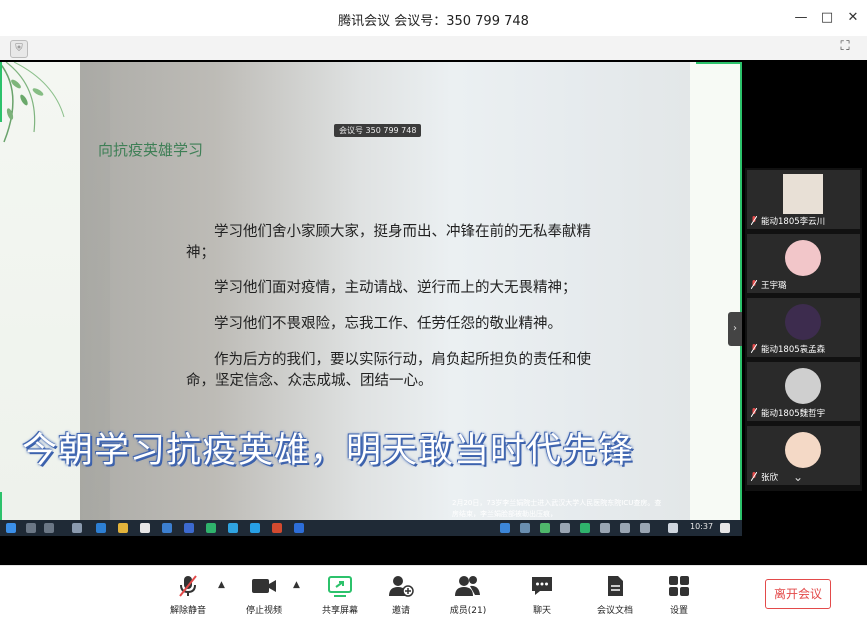  I want to click on share-screen-button: 共享屏幕, so click(340, 595).